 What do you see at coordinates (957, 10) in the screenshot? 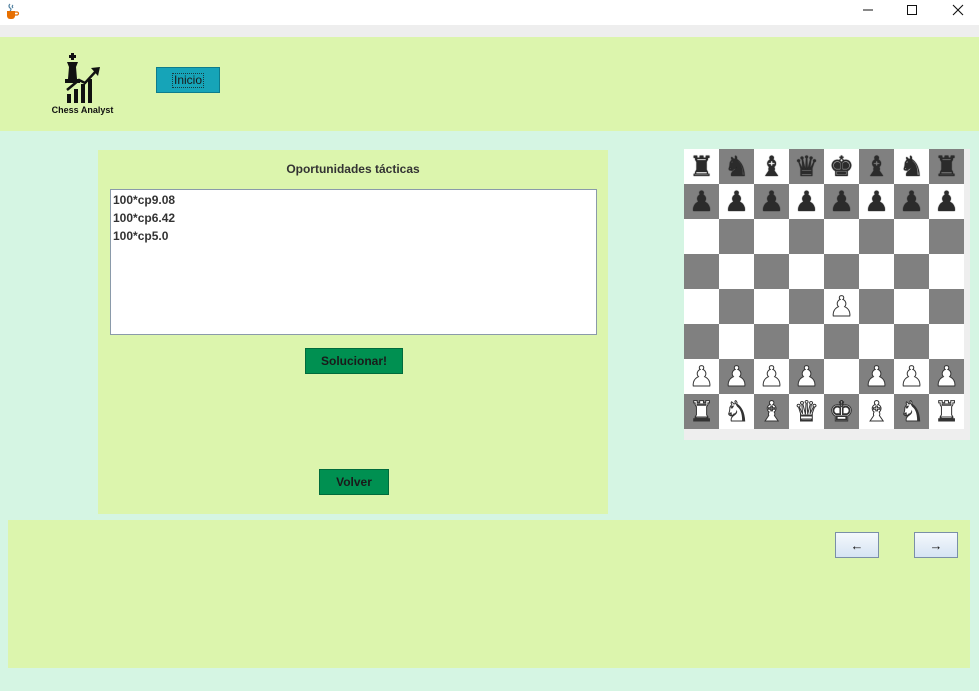
I see `close-button` at bounding box center [957, 10].